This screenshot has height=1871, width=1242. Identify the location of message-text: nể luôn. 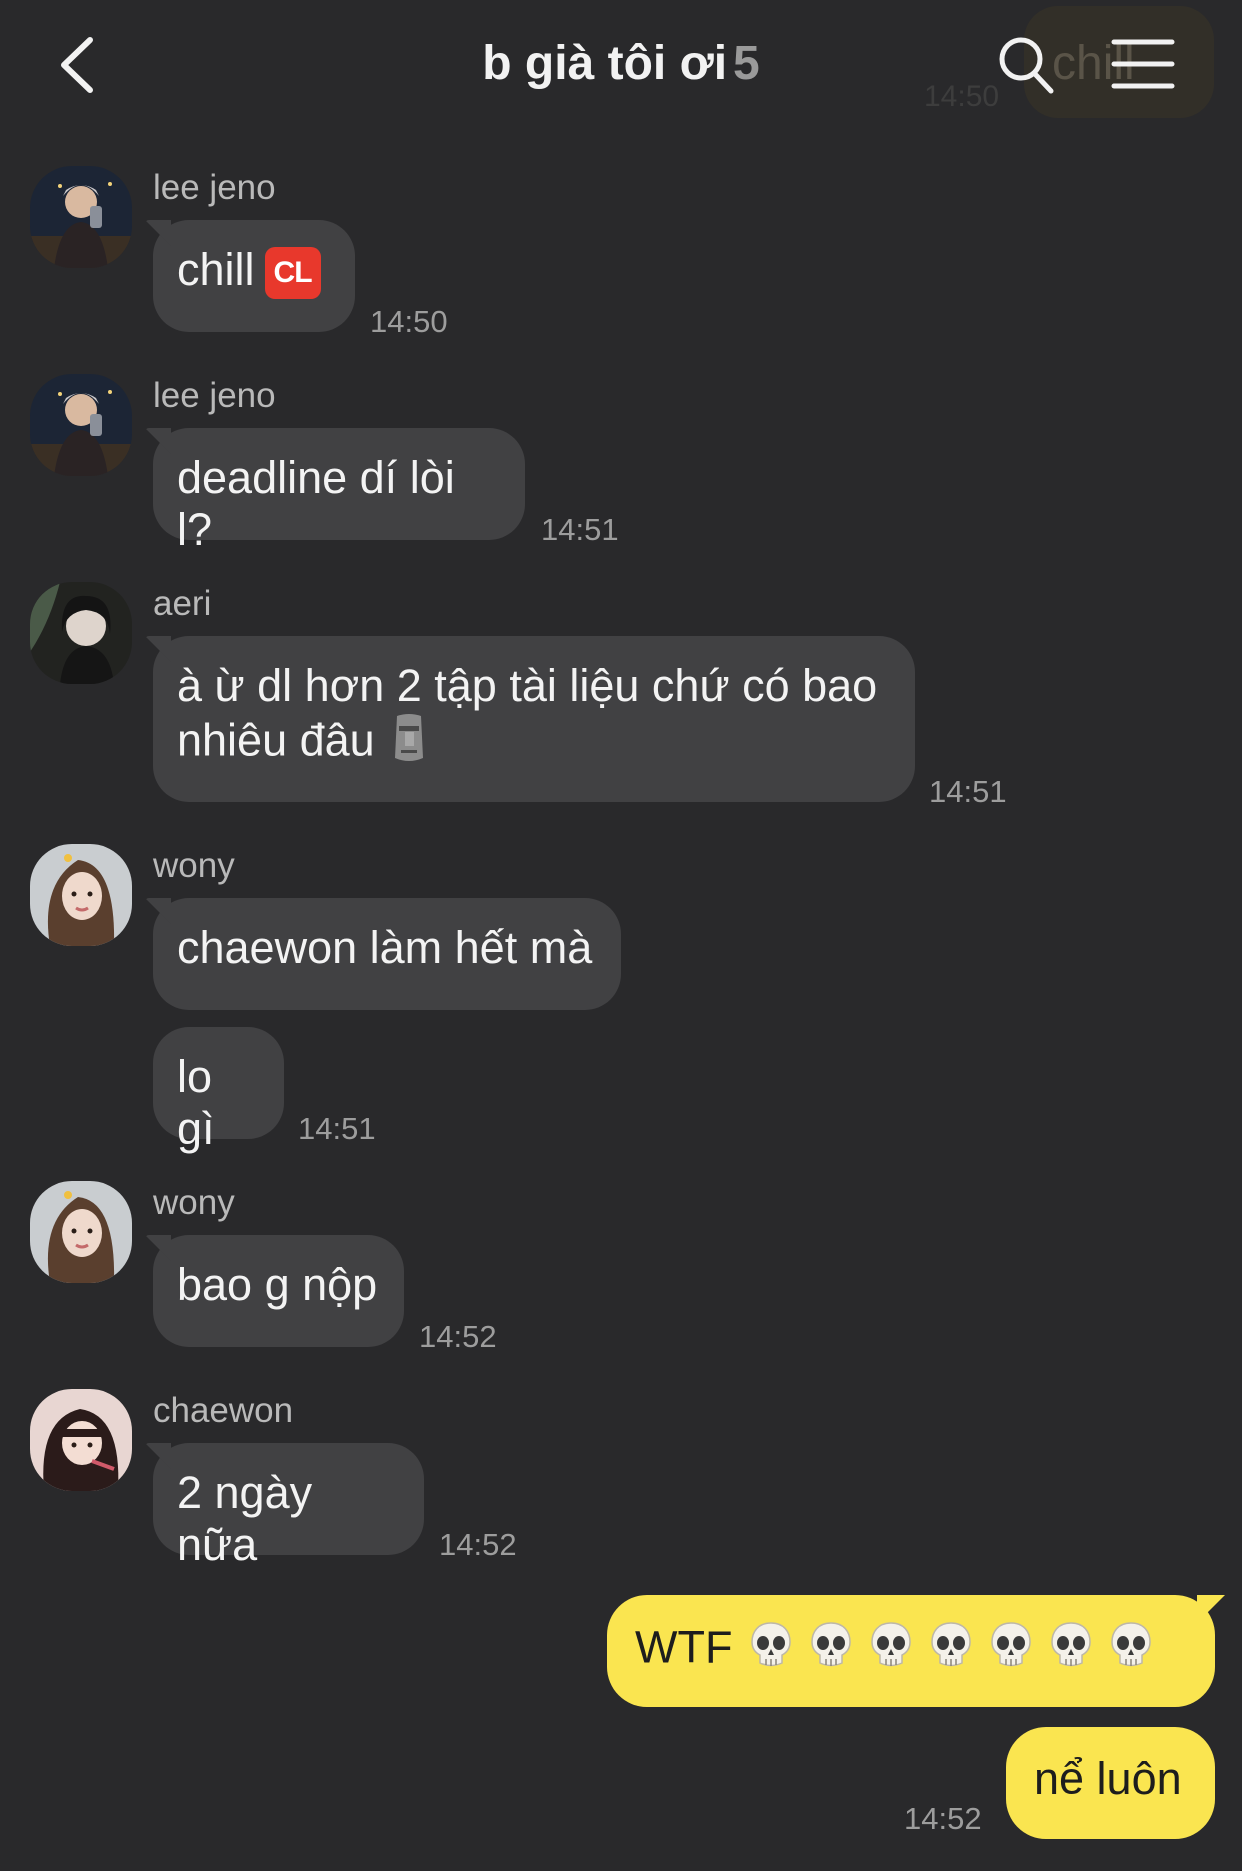
(1108, 1778).